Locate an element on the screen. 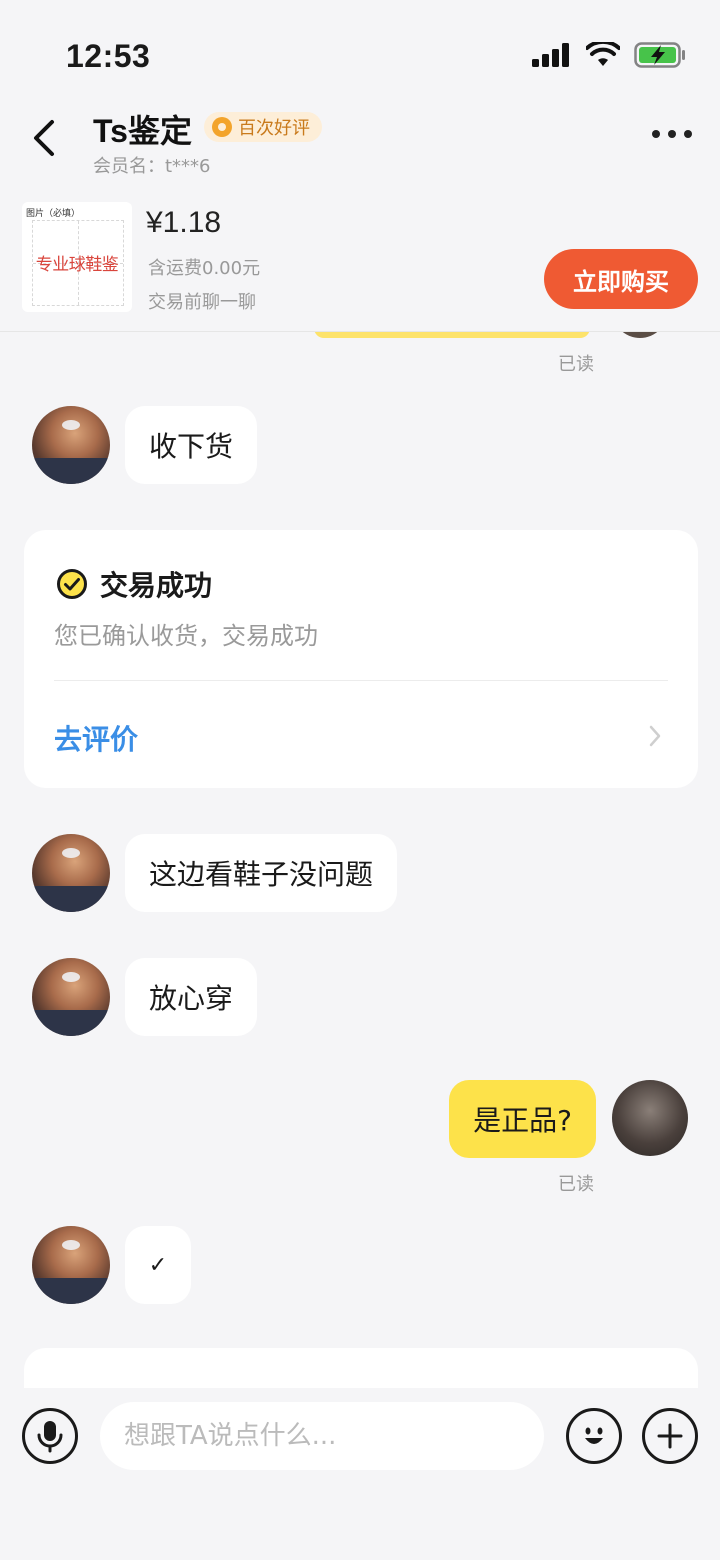 The image size is (720, 1560). input-bar is located at coordinates (360, 1474).